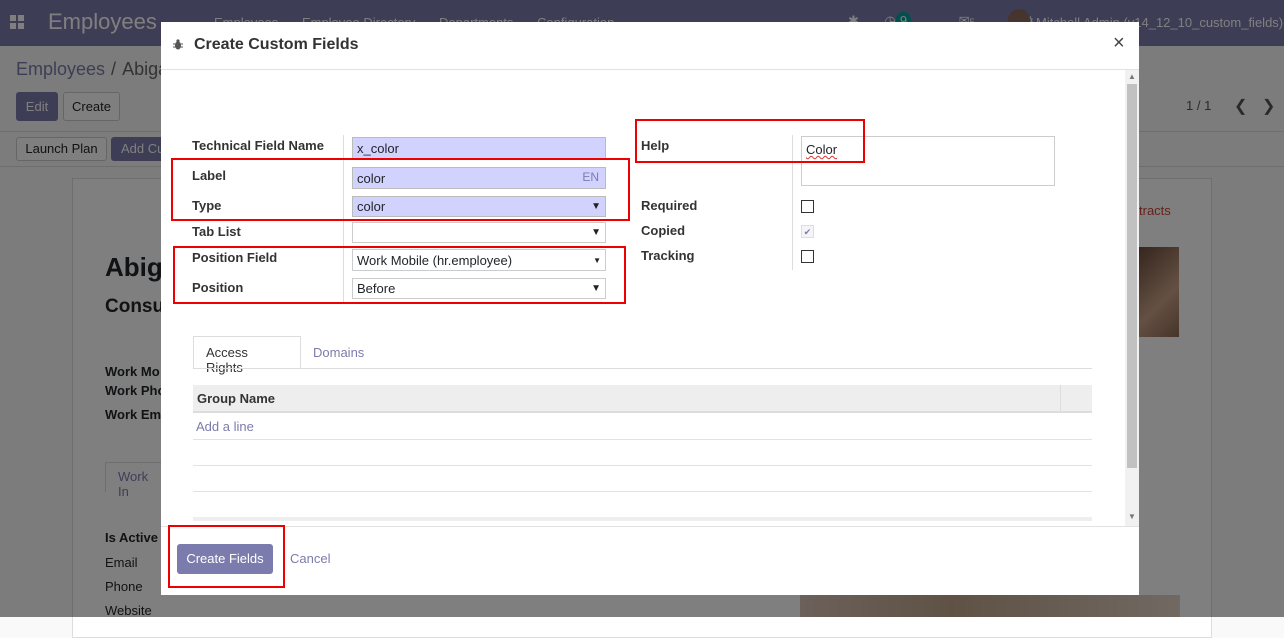 The height and width of the screenshot is (638, 1284). What do you see at coordinates (216, 231) in the screenshot?
I see `tab-list-label: Tab List` at bounding box center [216, 231].